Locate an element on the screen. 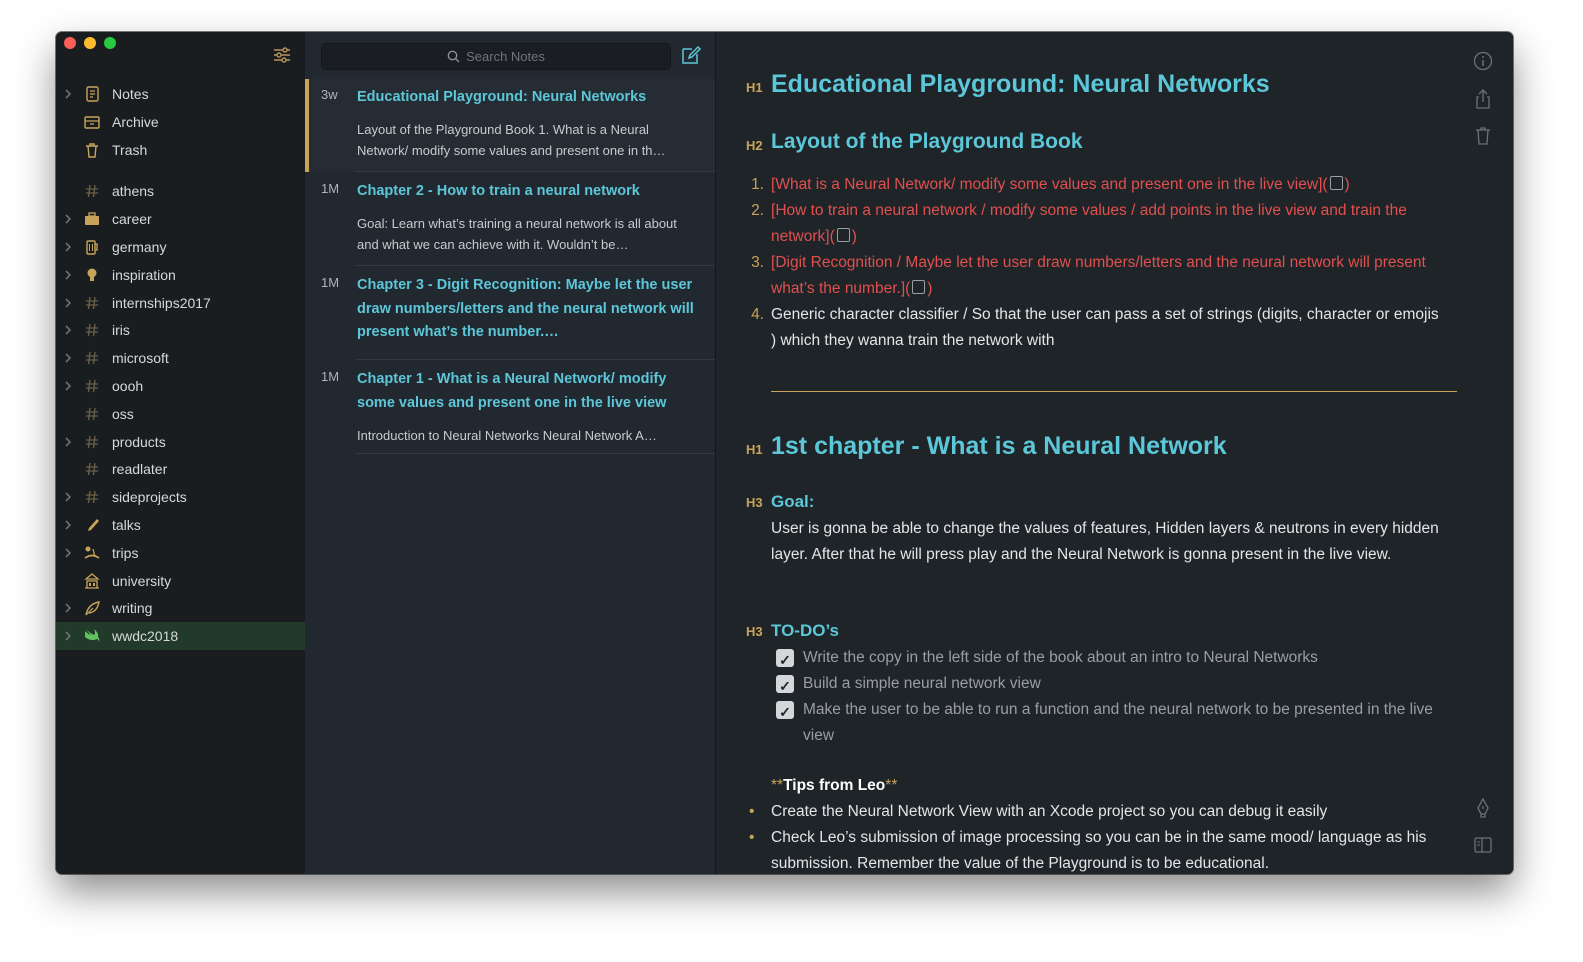 This screenshot has width=1583, height=962. sidebar-item-oooh: oooh is located at coordinates (180, 386).